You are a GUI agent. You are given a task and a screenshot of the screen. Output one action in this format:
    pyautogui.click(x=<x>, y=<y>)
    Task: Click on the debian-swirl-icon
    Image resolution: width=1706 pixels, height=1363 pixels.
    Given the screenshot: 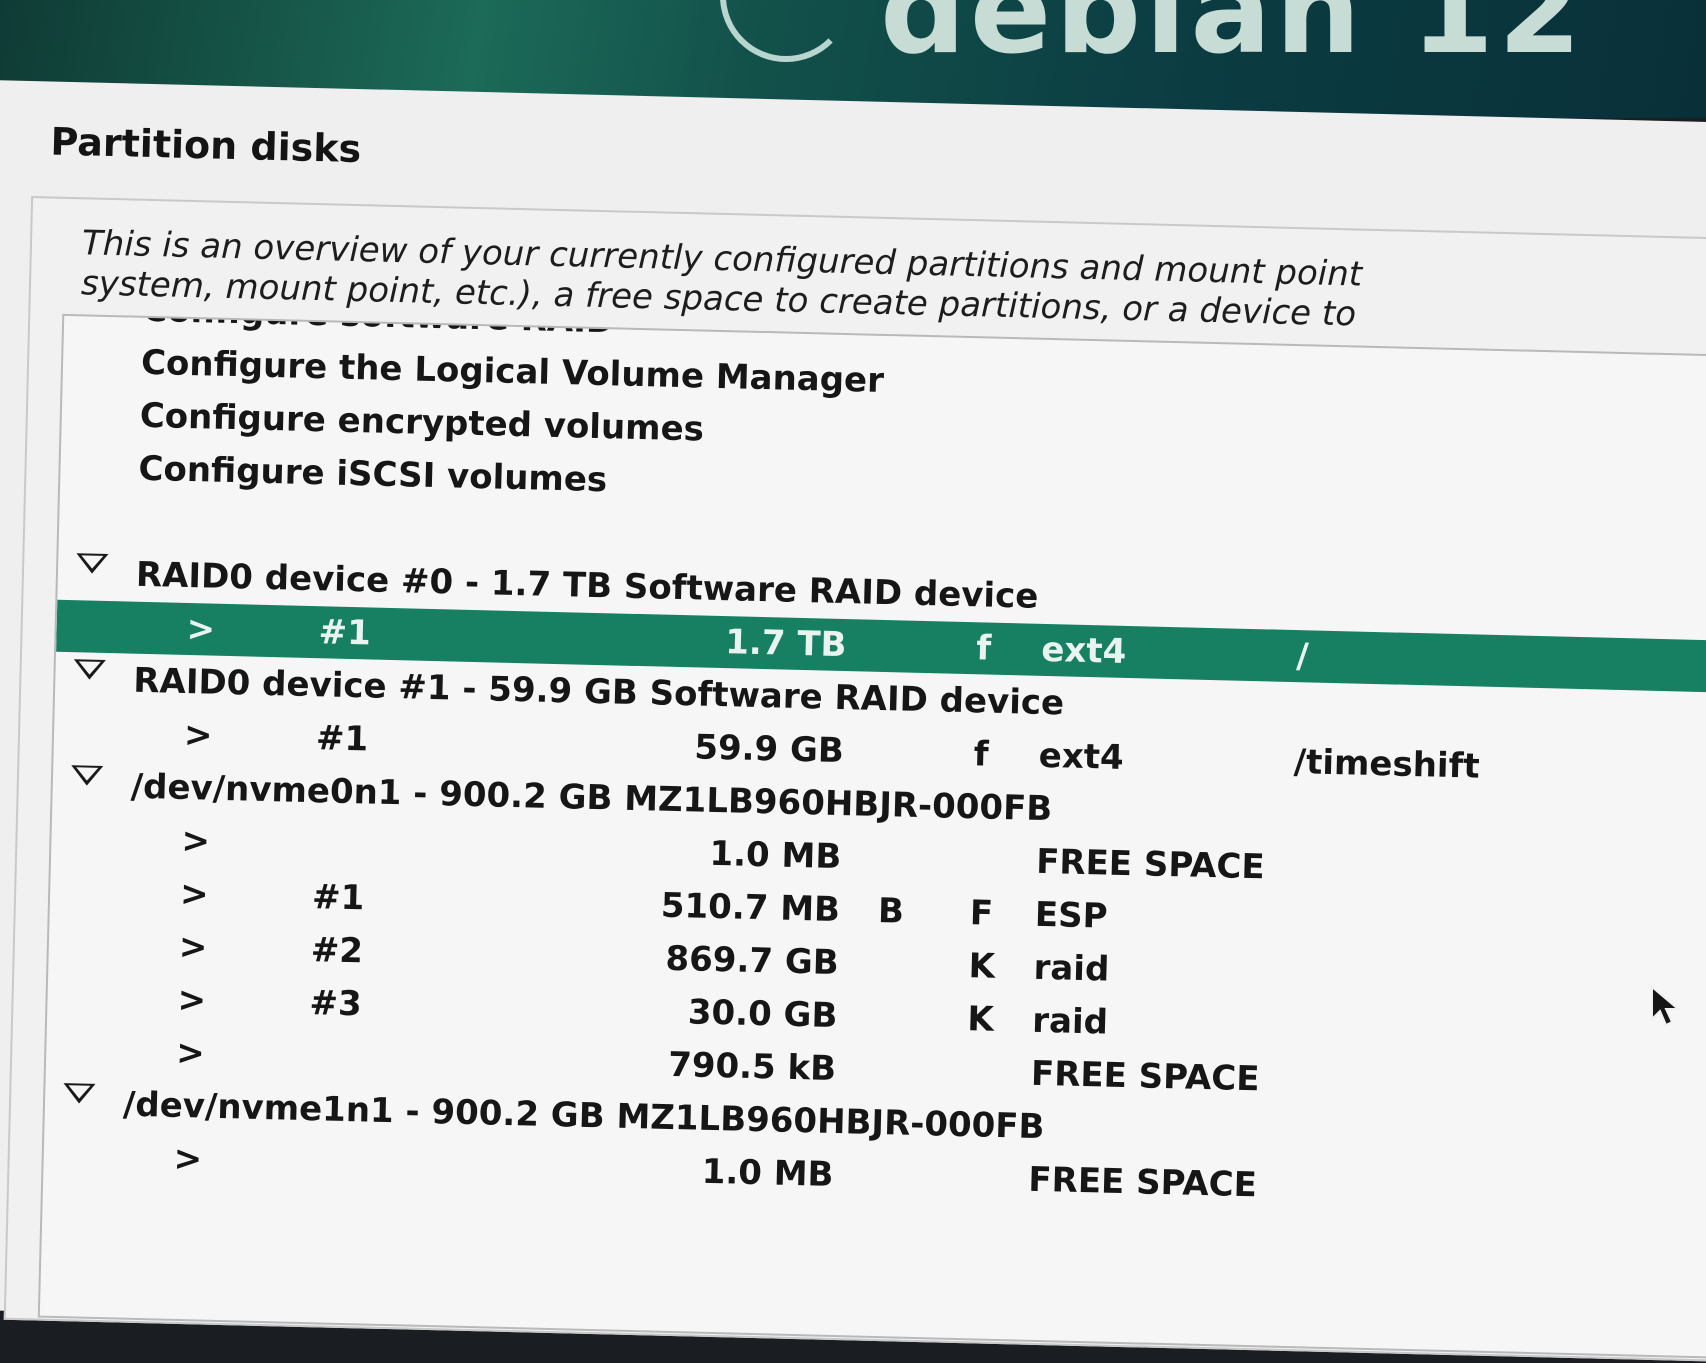 What is the action you would take?
    pyautogui.click(x=786, y=31)
    